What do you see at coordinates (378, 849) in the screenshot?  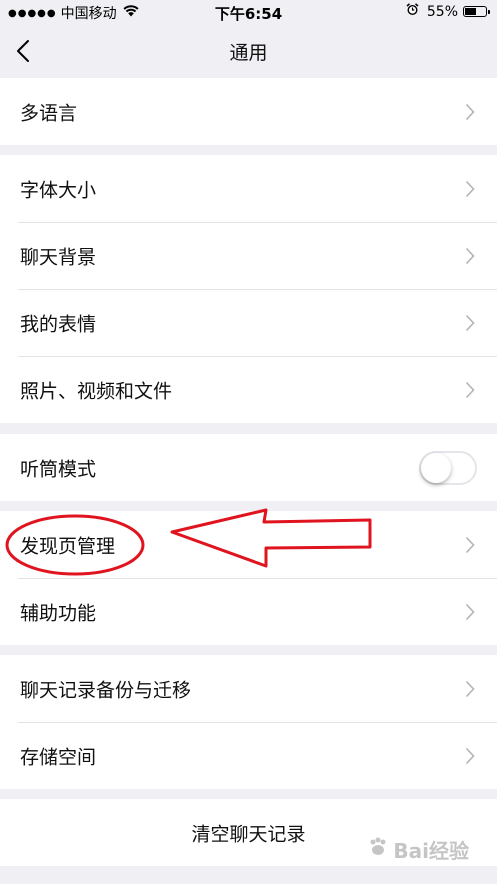 I see `paw-icon` at bounding box center [378, 849].